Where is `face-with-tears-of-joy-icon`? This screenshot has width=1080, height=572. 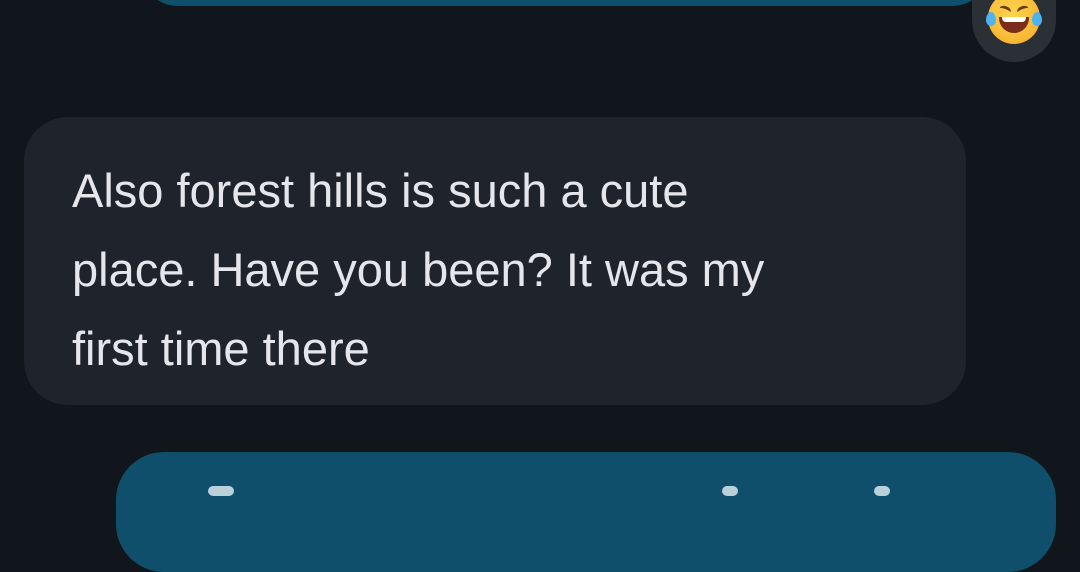
face-with-tears-of-joy-icon is located at coordinates (1014, 22).